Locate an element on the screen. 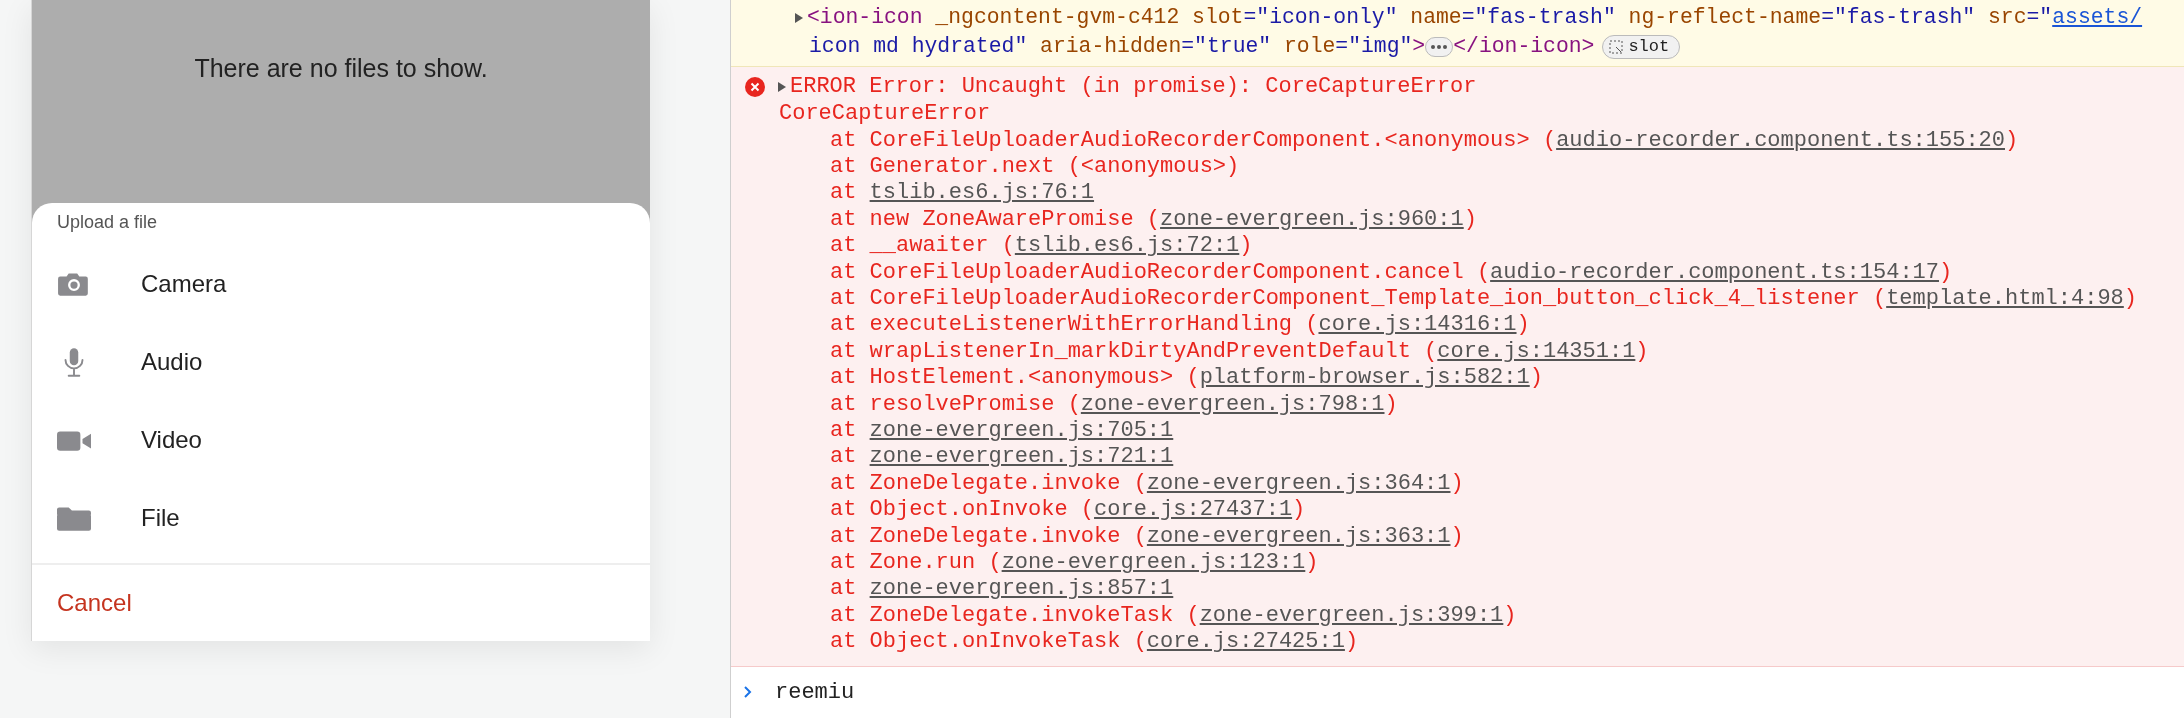 Image resolution: width=2184 pixels, height=718 pixels. action-sheet-item: Camera is located at coordinates (341, 284).